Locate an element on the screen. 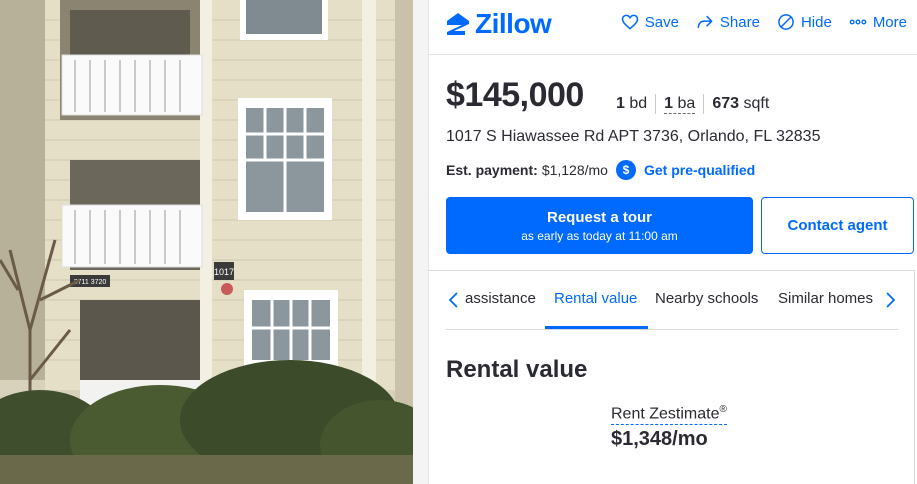 Image resolution: width=917 pixels, height=484 pixels. baths-fact: 1 ba is located at coordinates (680, 104).